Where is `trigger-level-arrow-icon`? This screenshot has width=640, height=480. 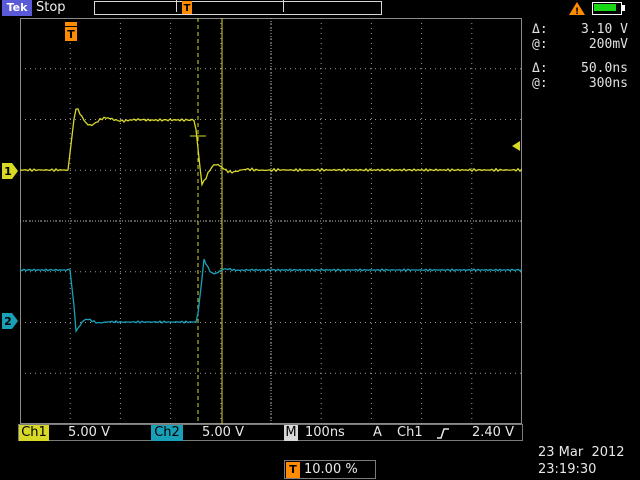
trigger-level-arrow-icon is located at coordinates (516, 146).